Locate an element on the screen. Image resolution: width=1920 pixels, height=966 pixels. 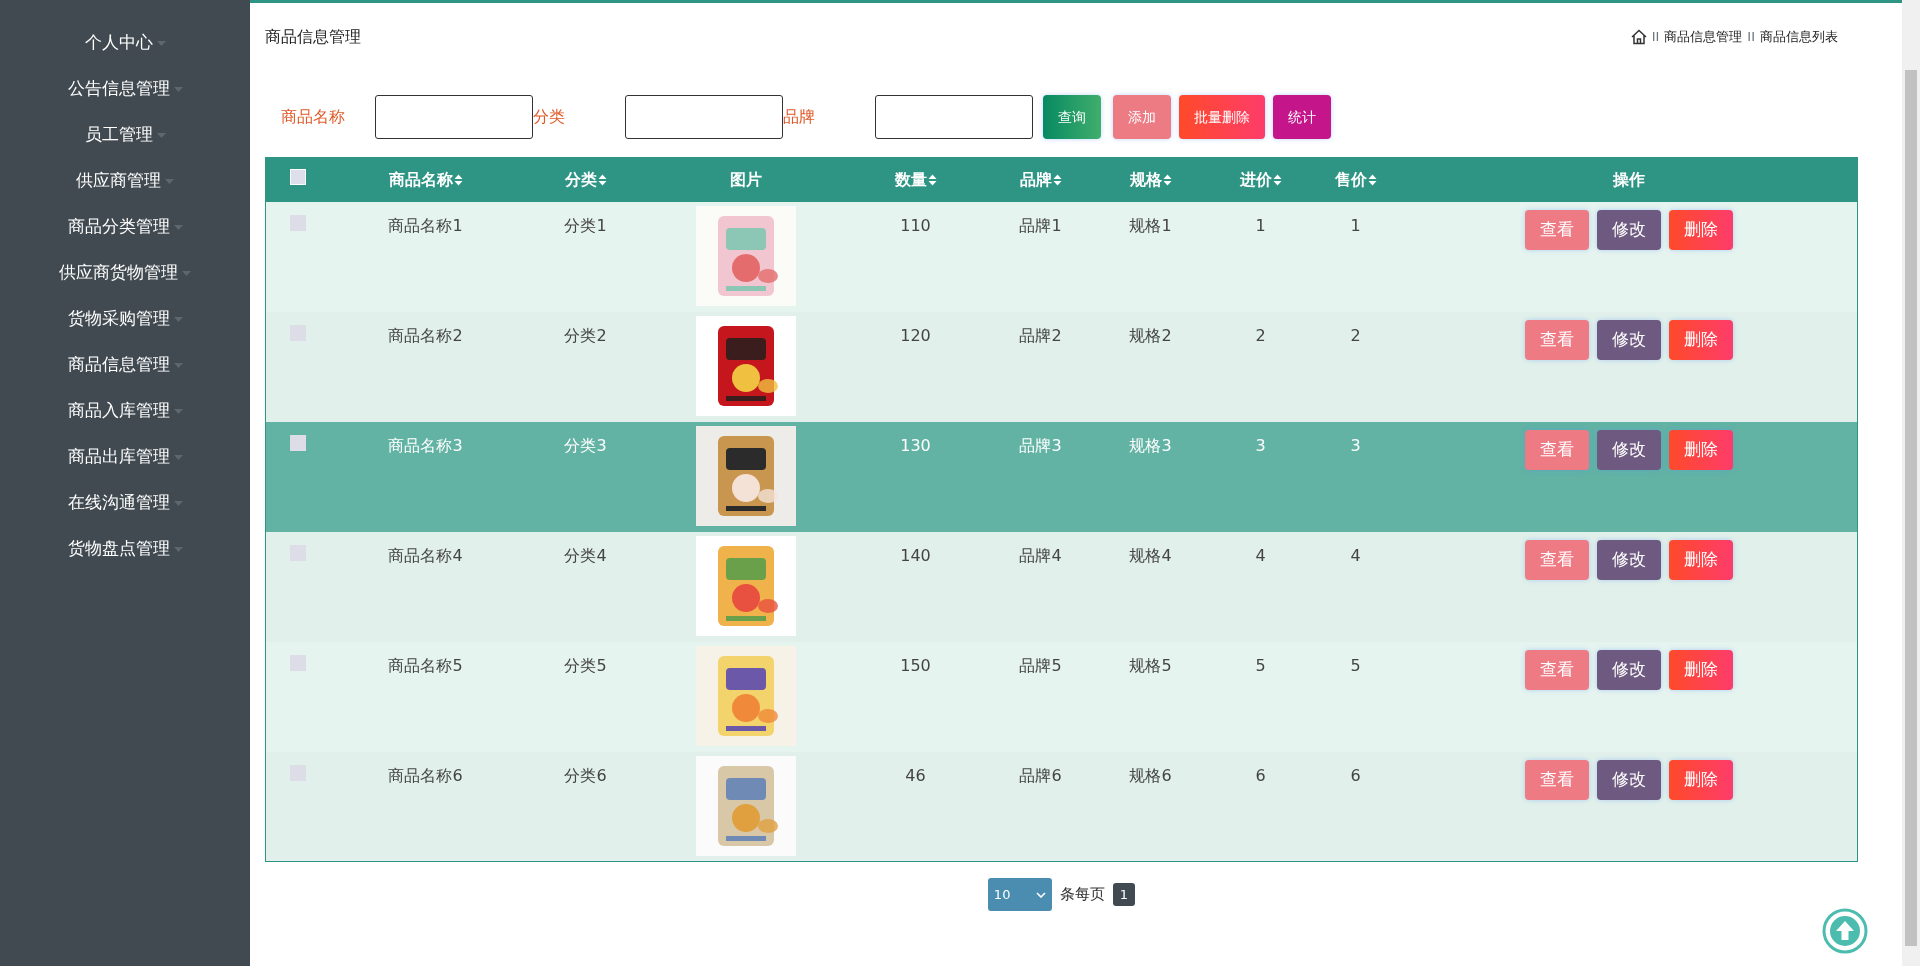
menu-item: 公告信息管理 is located at coordinates (118, 89).